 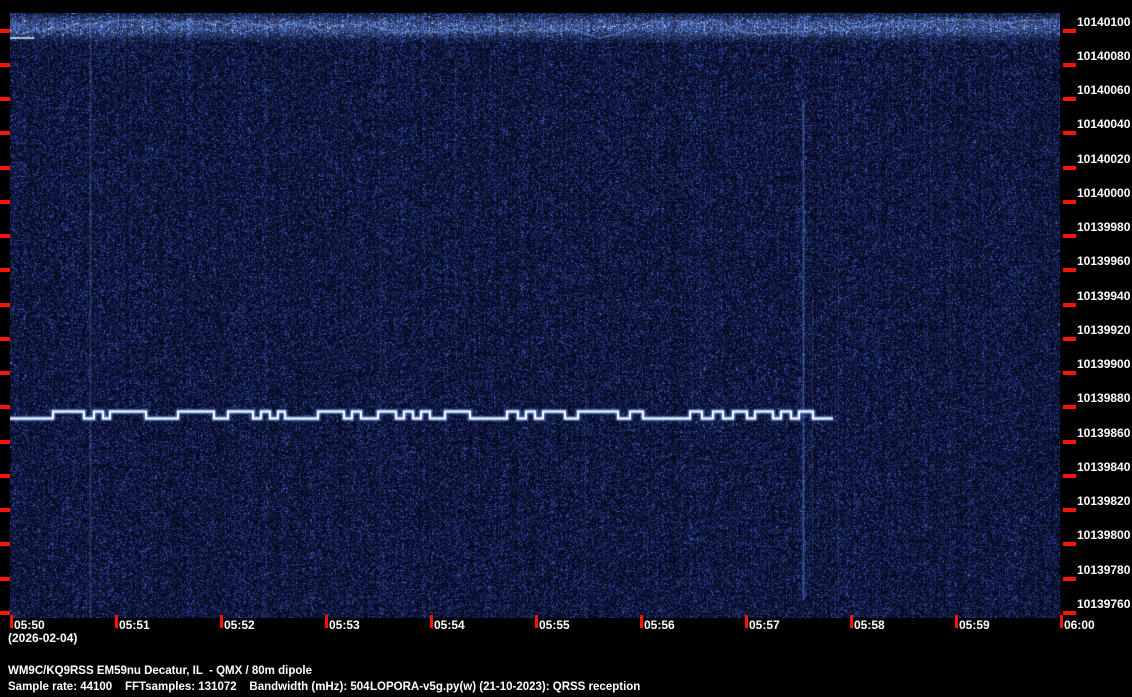 What do you see at coordinates (1104, 295) in the screenshot?
I see `freq-tick-label: 10139940` at bounding box center [1104, 295].